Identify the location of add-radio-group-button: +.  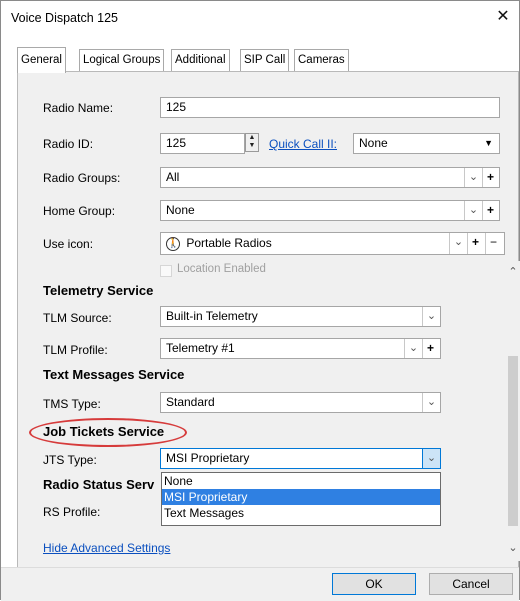
(490, 177).